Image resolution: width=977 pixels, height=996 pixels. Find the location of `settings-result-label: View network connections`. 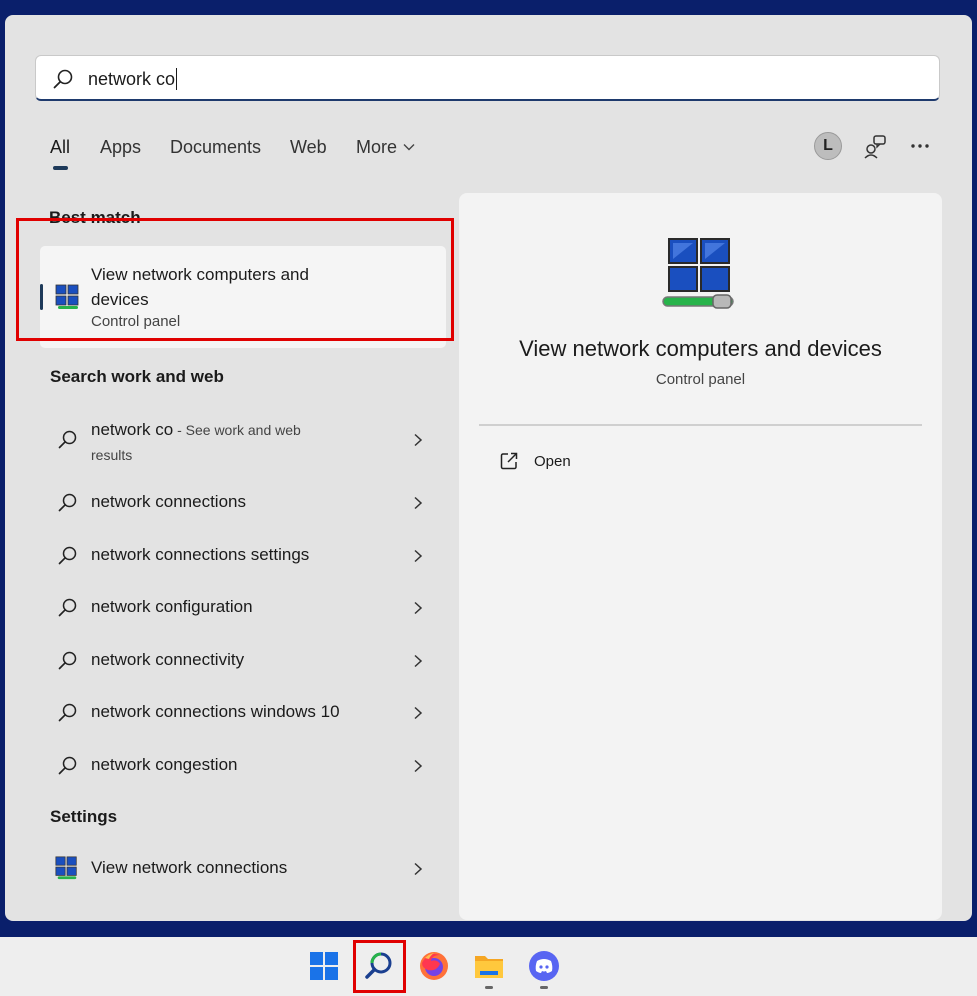

settings-result-label: View network connections is located at coordinates (189, 867).